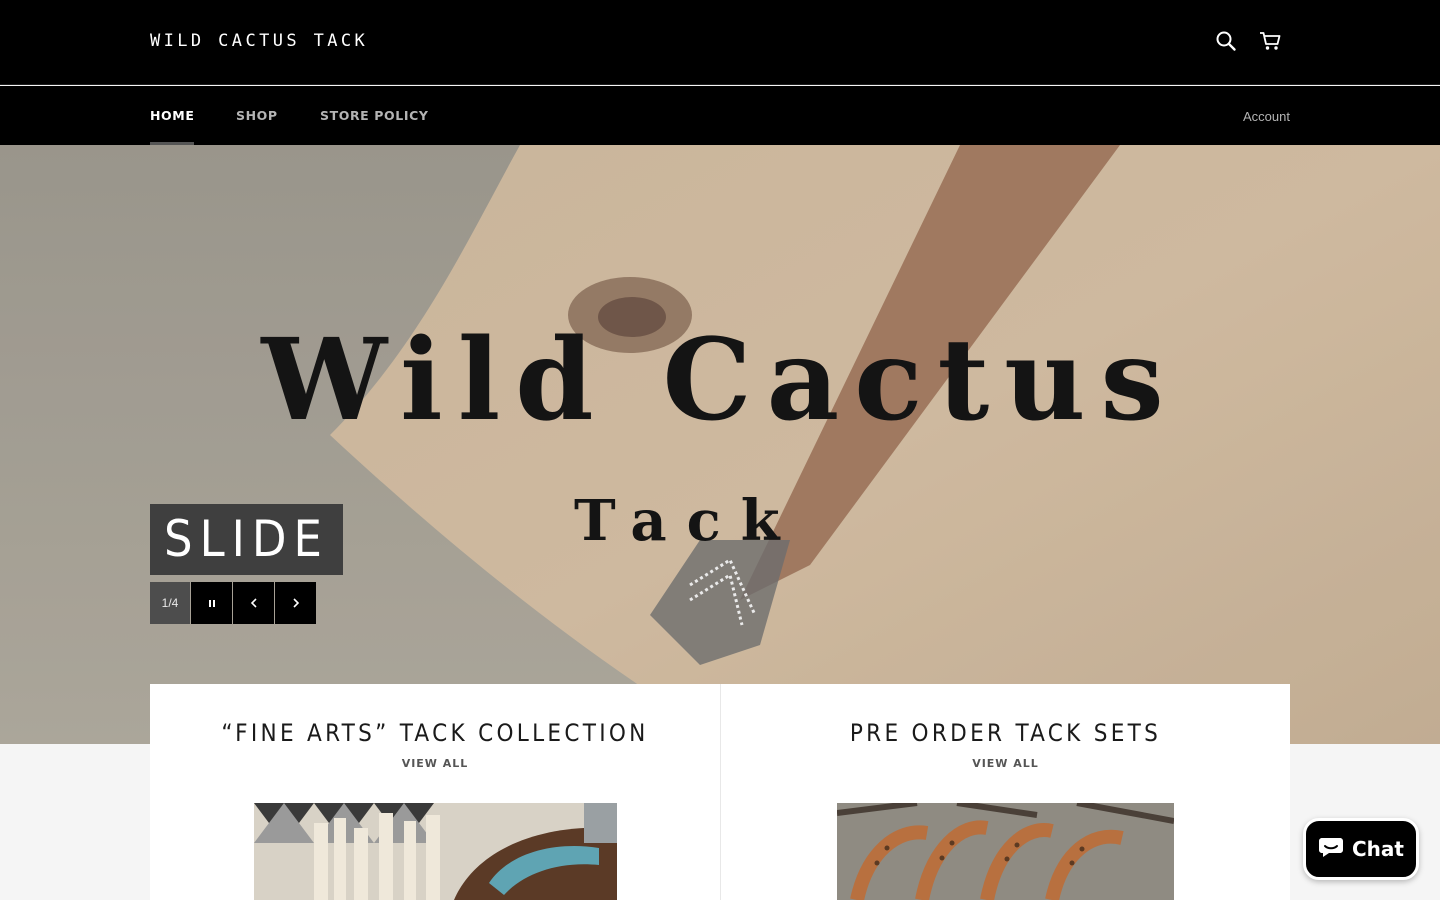 The image size is (1440, 900). What do you see at coordinates (1005, 792) in the screenshot?
I see `collection-card: PRE ORDER TACK SETS VIEW ALL` at bounding box center [1005, 792].